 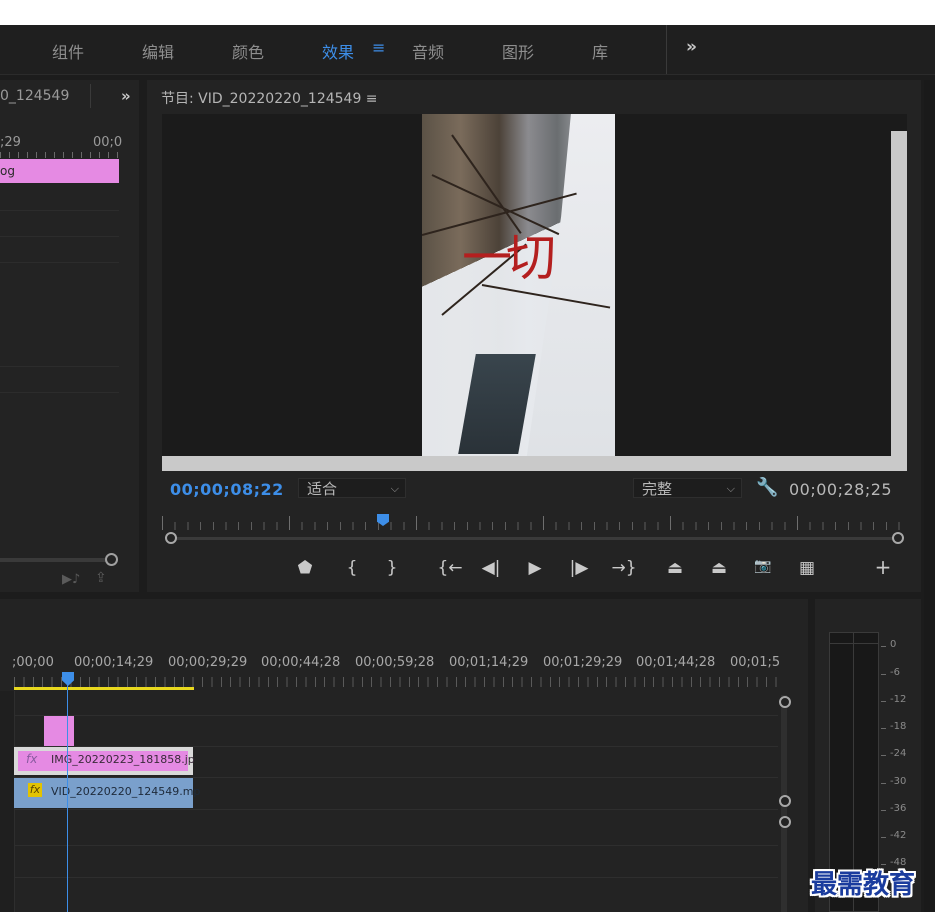 What do you see at coordinates (101, 578) in the screenshot?
I see `export-icon: ⇪` at bounding box center [101, 578].